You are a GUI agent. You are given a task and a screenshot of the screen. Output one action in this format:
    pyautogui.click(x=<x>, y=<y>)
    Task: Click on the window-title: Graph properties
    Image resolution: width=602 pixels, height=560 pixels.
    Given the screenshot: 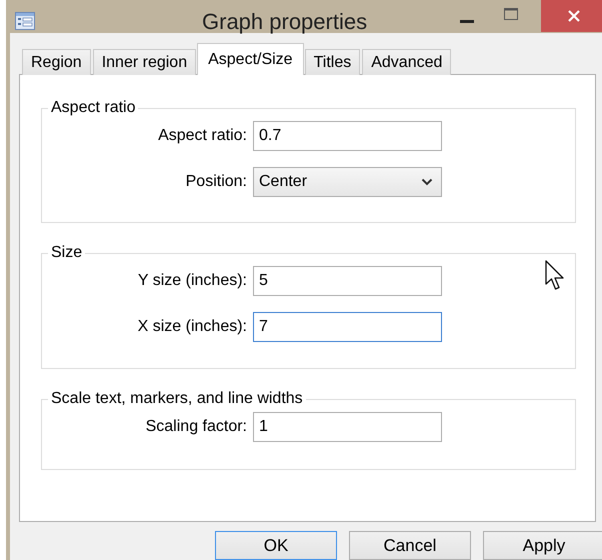 What is the action you would take?
    pyautogui.click(x=285, y=22)
    